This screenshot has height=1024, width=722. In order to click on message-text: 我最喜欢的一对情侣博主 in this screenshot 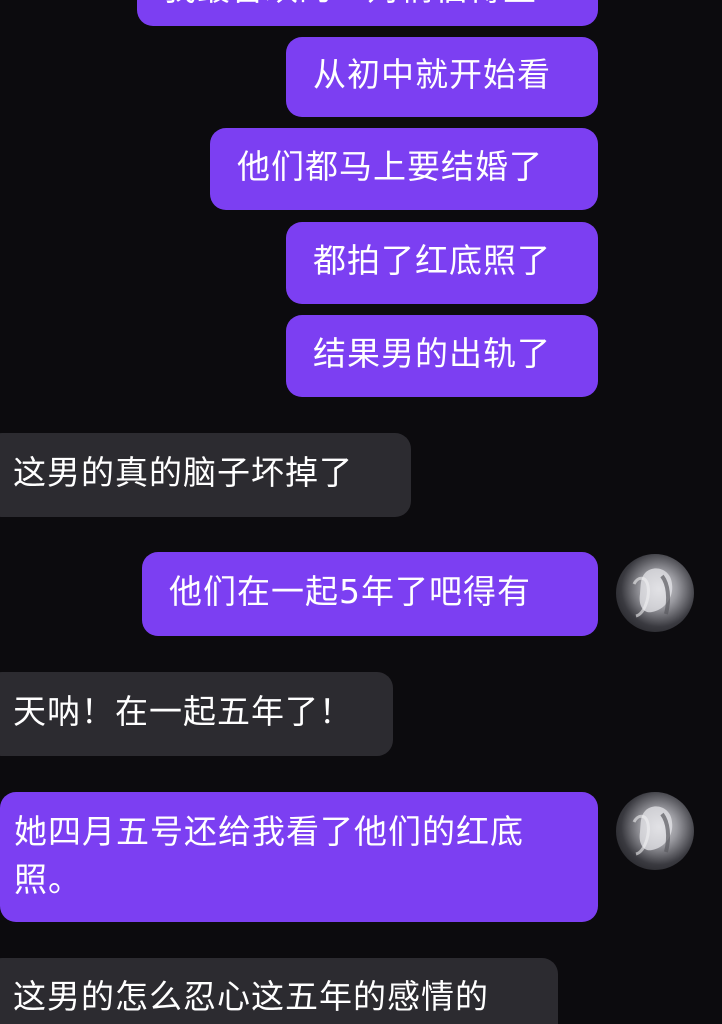, I will do `click(350, 4)`.